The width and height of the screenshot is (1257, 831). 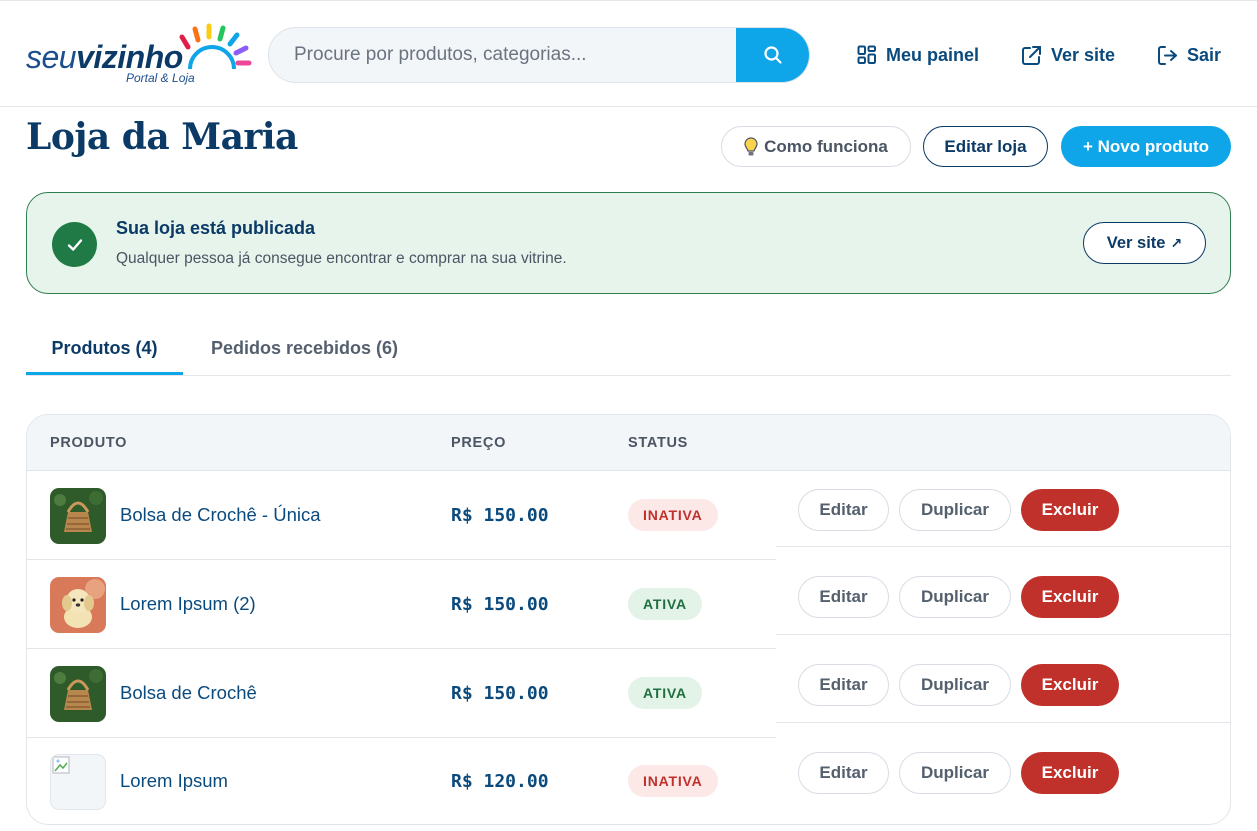 What do you see at coordinates (304, 348) in the screenshot?
I see `tab-orders: Pedidos recebidos (6)` at bounding box center [304, 348].